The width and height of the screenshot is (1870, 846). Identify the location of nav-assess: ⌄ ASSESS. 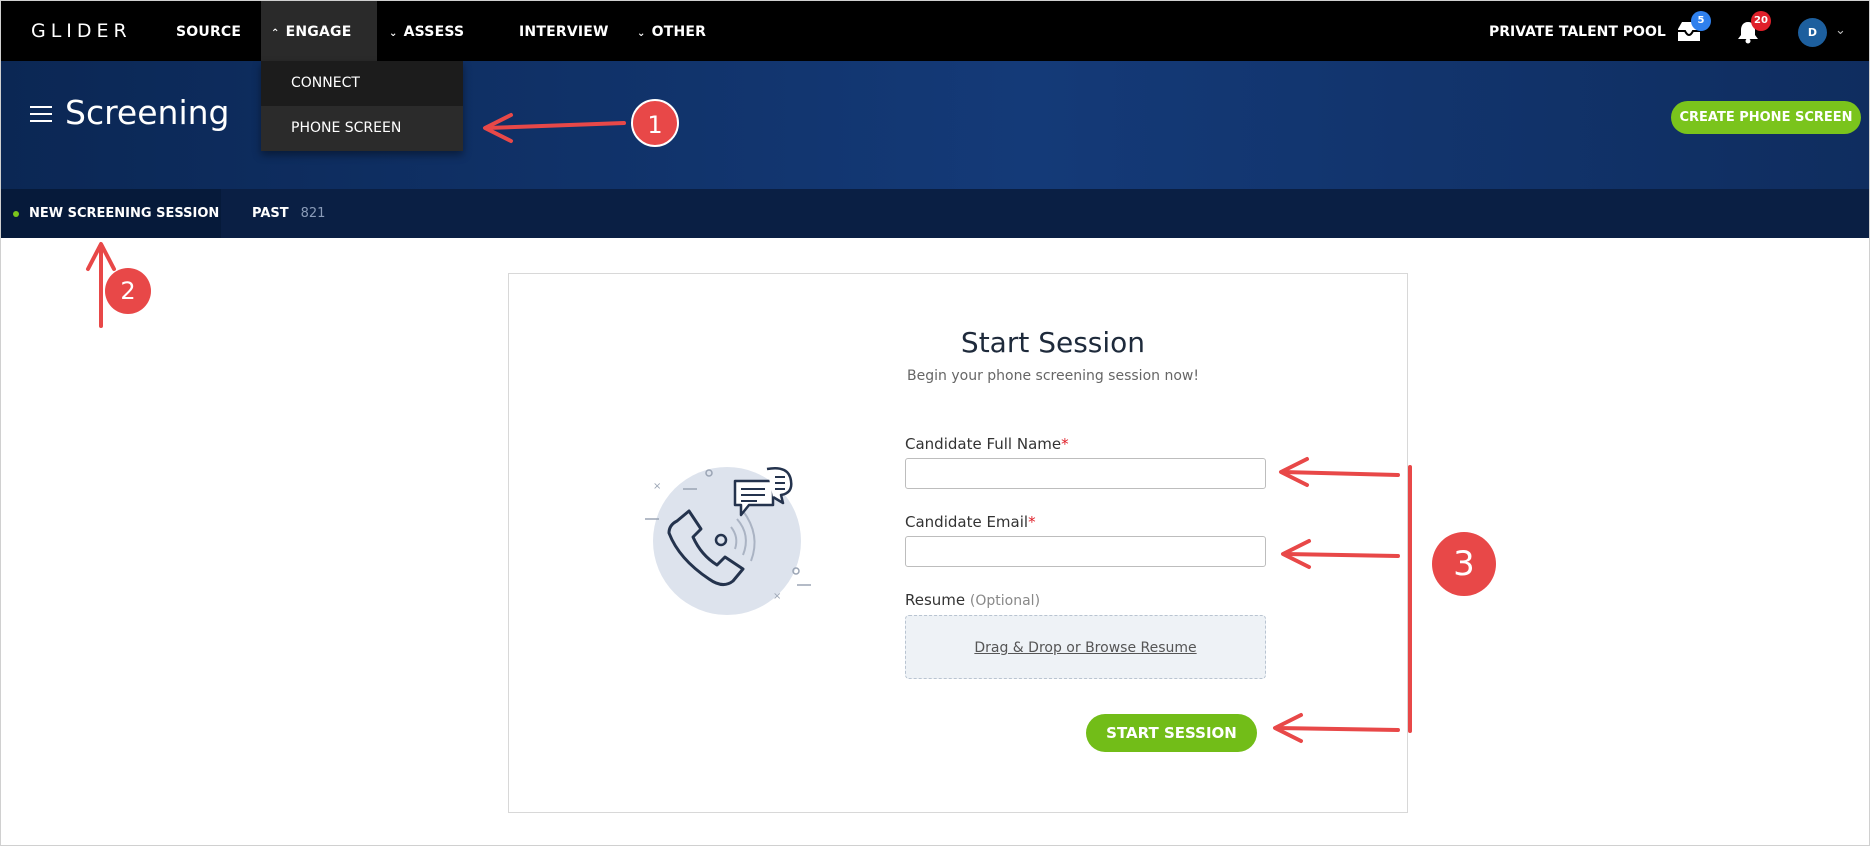
(426, 31).